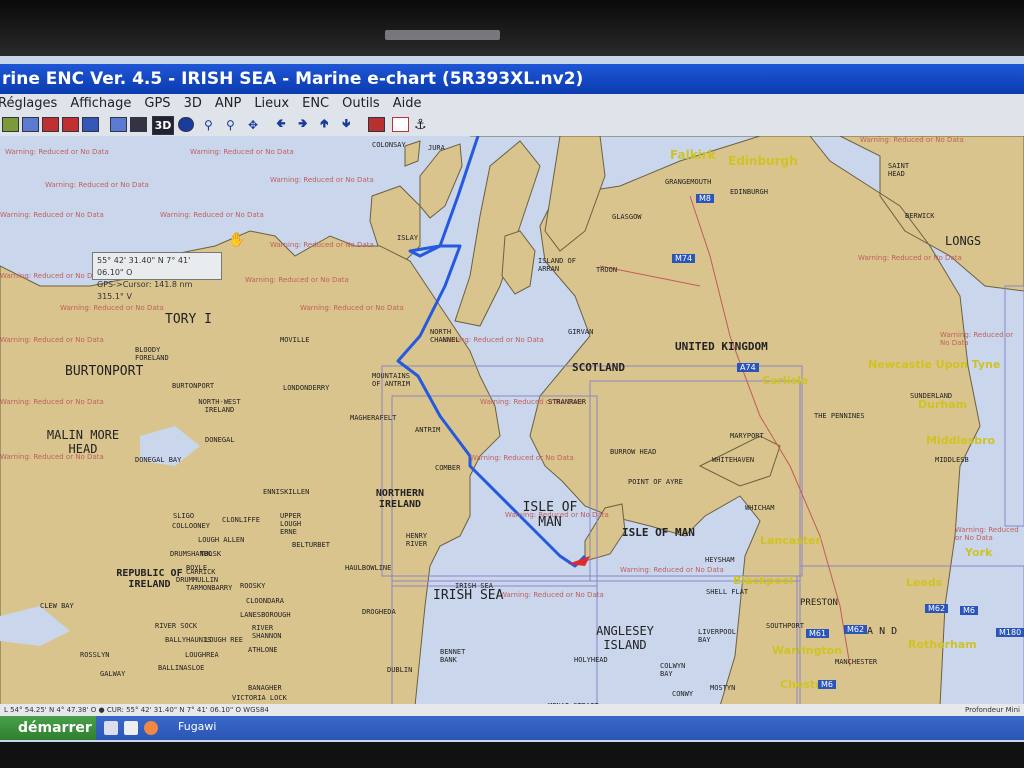 This screenshot has width=1024, height=768. I want to click on zoom-out-icon: ⚲, so click(230, 124).